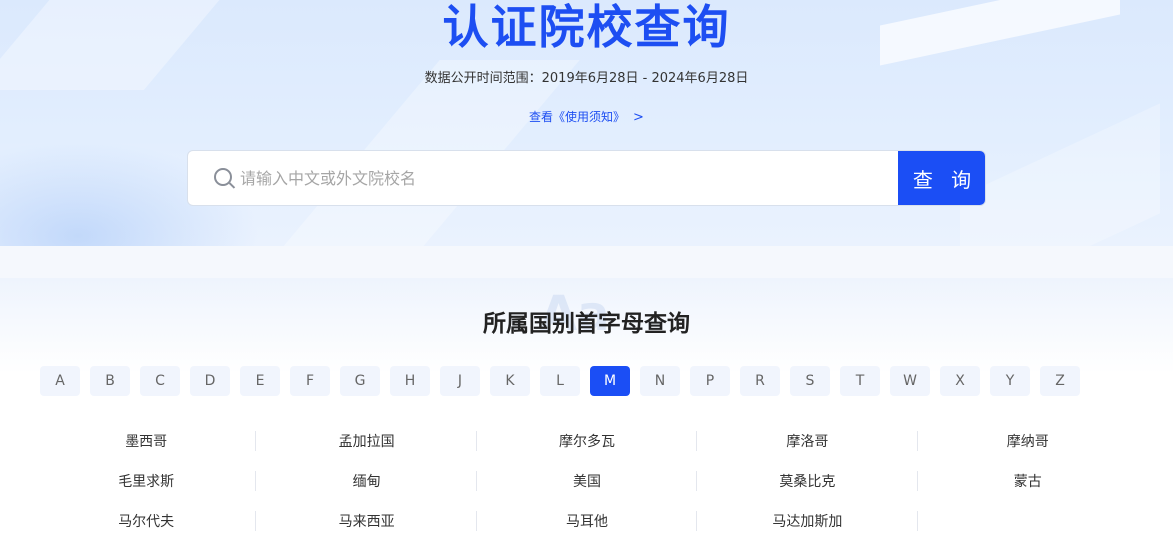 The image size is (1173, 551). I want to click on country-item: 美国, so click(587, 481).